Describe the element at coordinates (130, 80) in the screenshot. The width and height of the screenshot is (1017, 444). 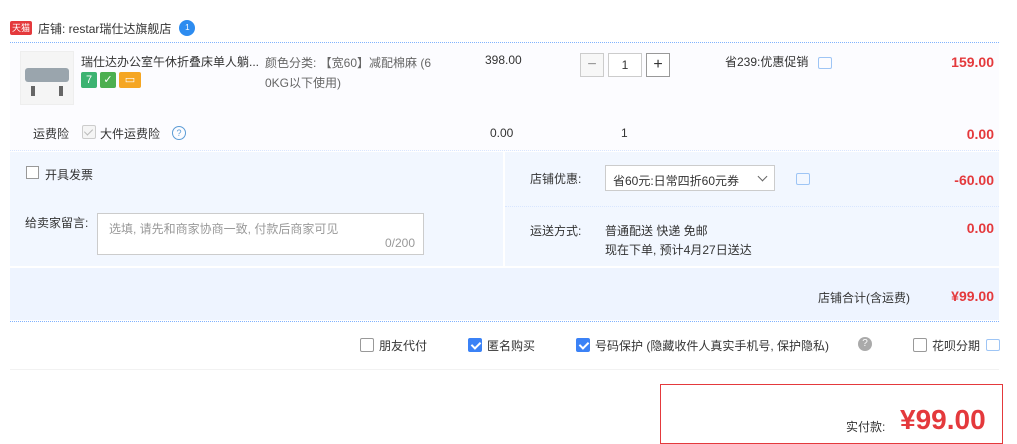
I see `credit-card-icon: ▭` at that location.